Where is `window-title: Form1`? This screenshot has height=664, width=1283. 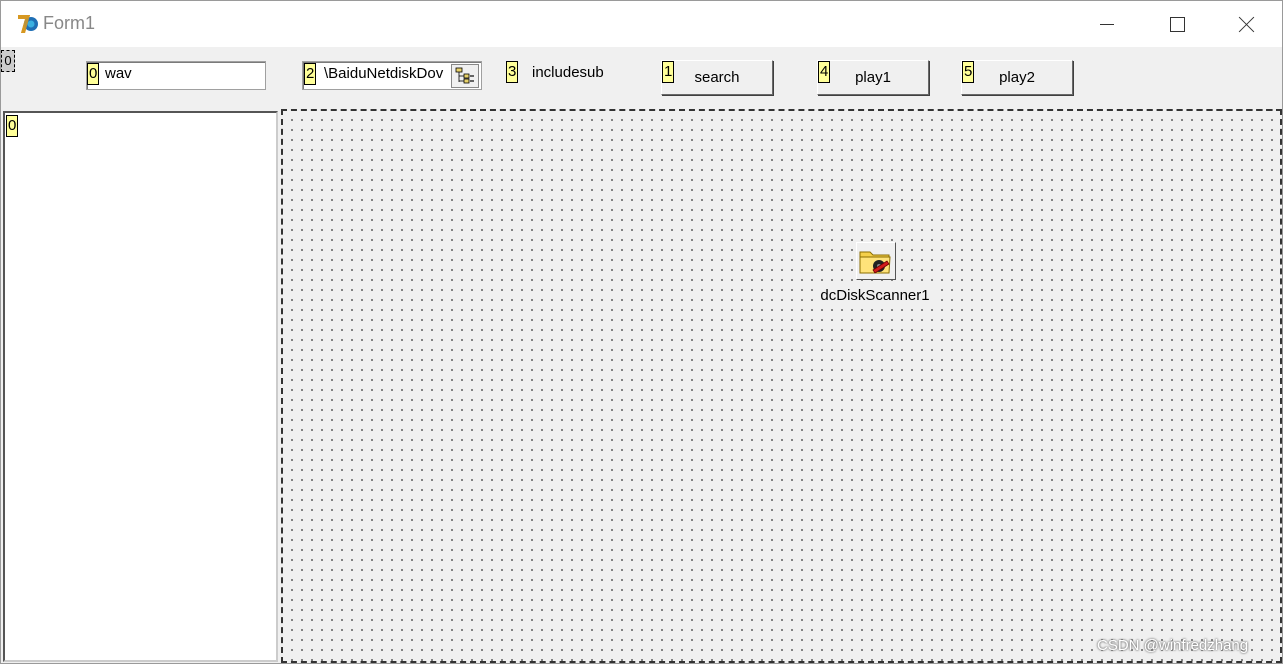
window-title: Form1 is located at coordinates (69, 23).